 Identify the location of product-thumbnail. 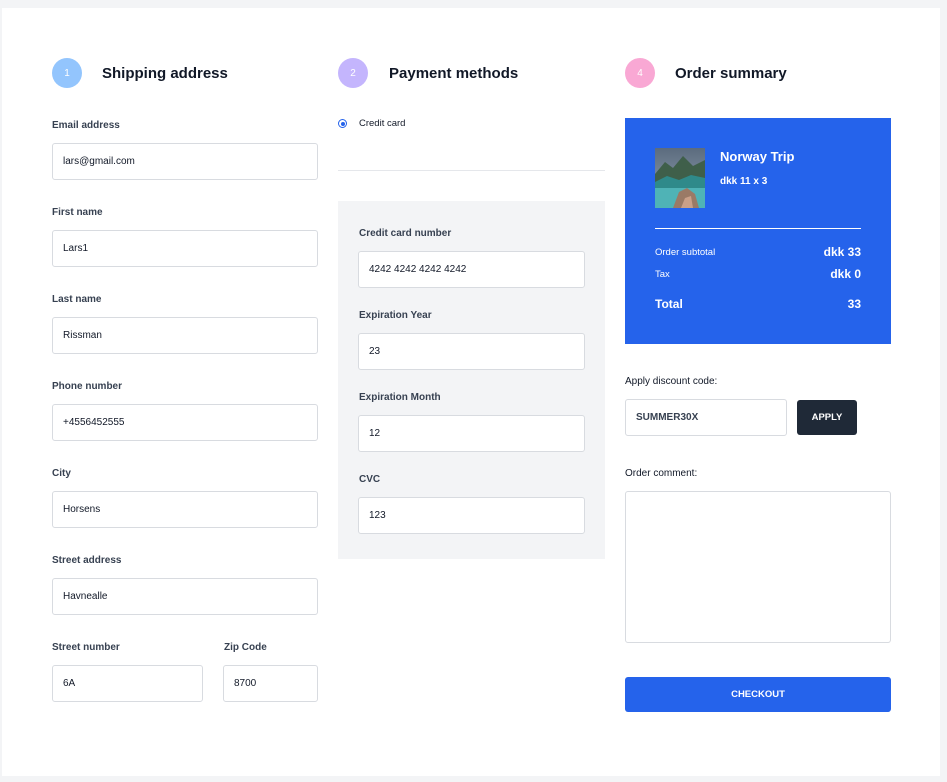
(680, 178).